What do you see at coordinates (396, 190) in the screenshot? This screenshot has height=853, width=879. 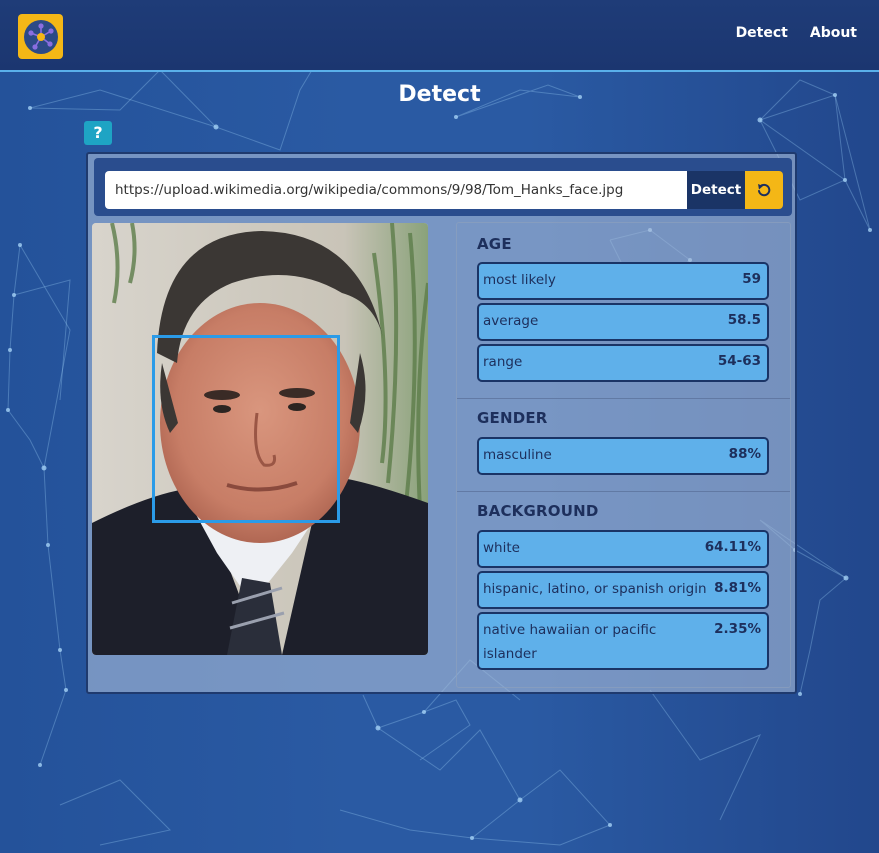 I see `image-url-input` at bounding box center [396, 190].